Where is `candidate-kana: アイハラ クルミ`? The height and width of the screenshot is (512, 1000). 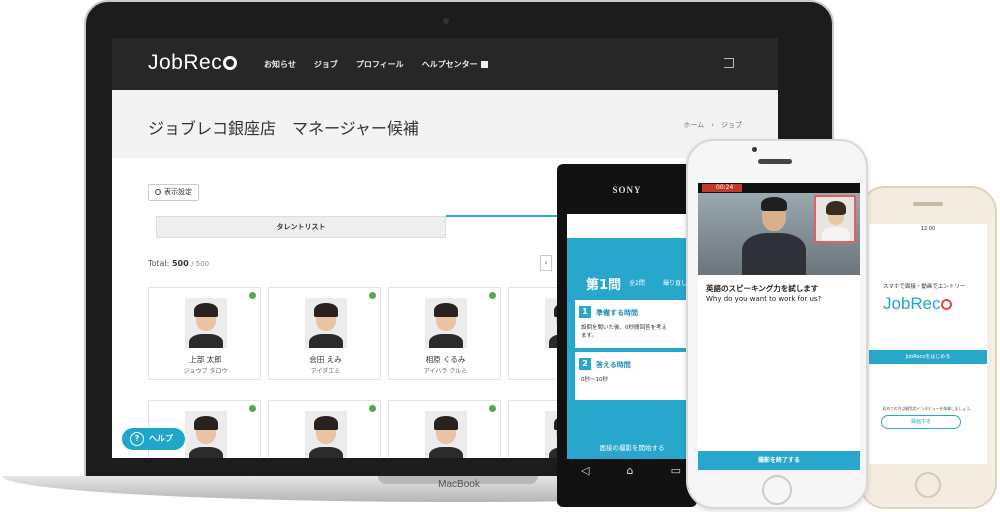 candidate-kana: アイハラ クルミ is located at coordinates (445, 371).